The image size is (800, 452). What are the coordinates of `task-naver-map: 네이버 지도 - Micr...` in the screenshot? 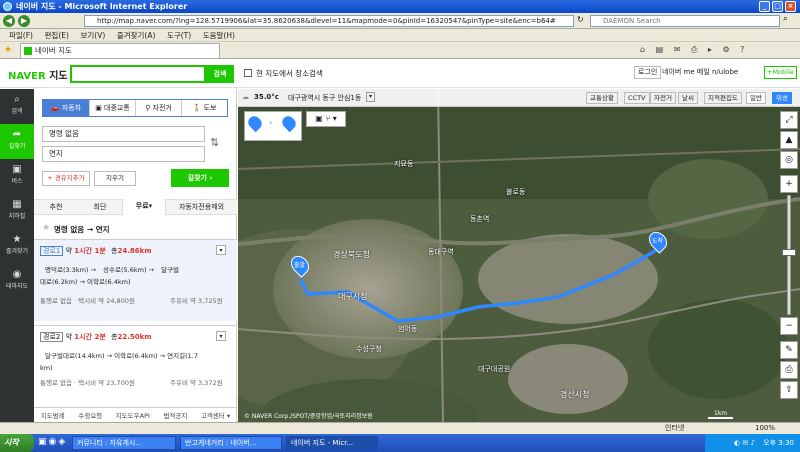 It's located at (332, 443).